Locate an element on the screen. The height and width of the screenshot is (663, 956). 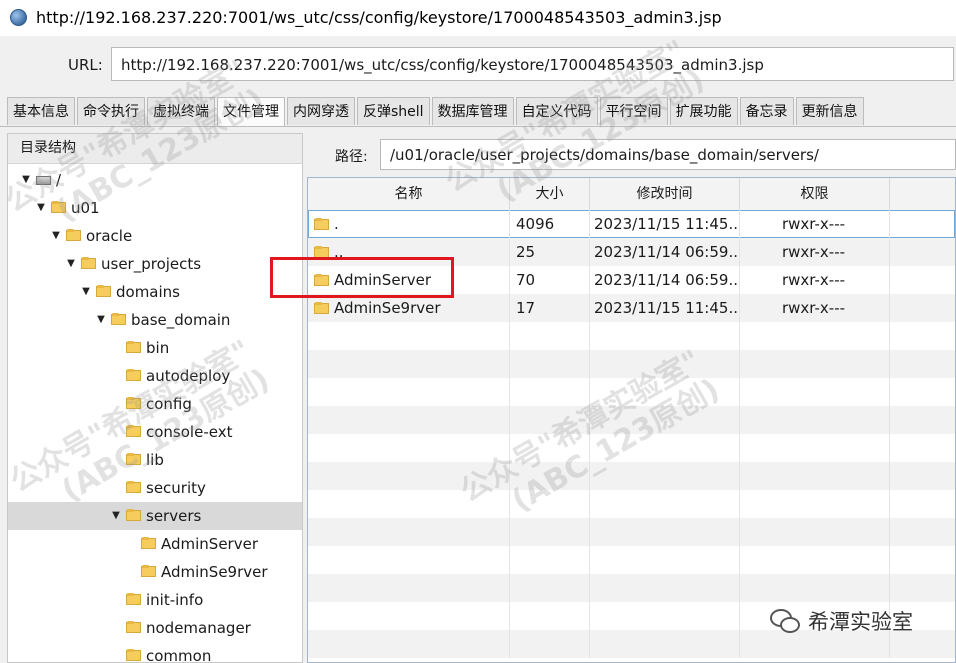
tree-node: ▼ base_domain is located at coordinates (155, 320).